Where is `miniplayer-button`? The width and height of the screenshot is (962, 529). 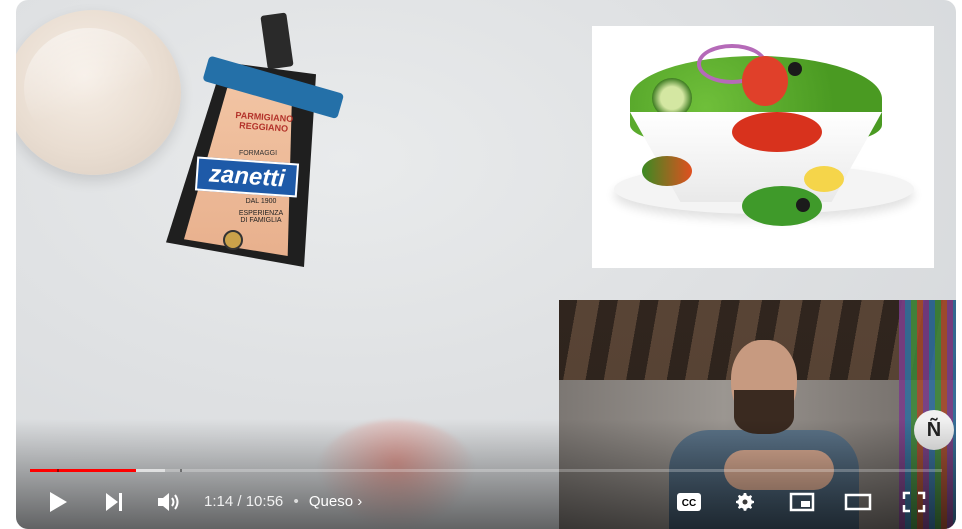
miniplayer-button is located at coordinates (802, 502).